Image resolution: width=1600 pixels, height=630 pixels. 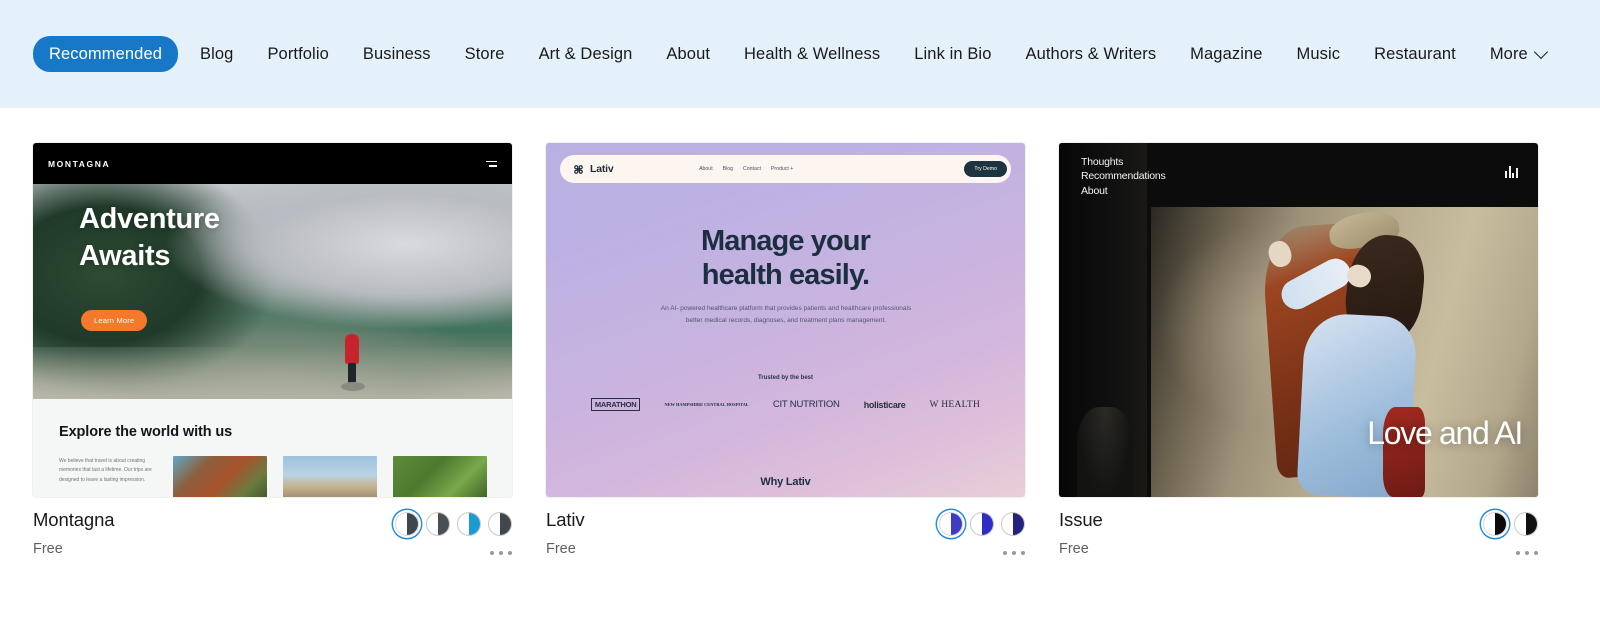 I want to click on preview-logo: Lativ, so click(x=594, y=169).